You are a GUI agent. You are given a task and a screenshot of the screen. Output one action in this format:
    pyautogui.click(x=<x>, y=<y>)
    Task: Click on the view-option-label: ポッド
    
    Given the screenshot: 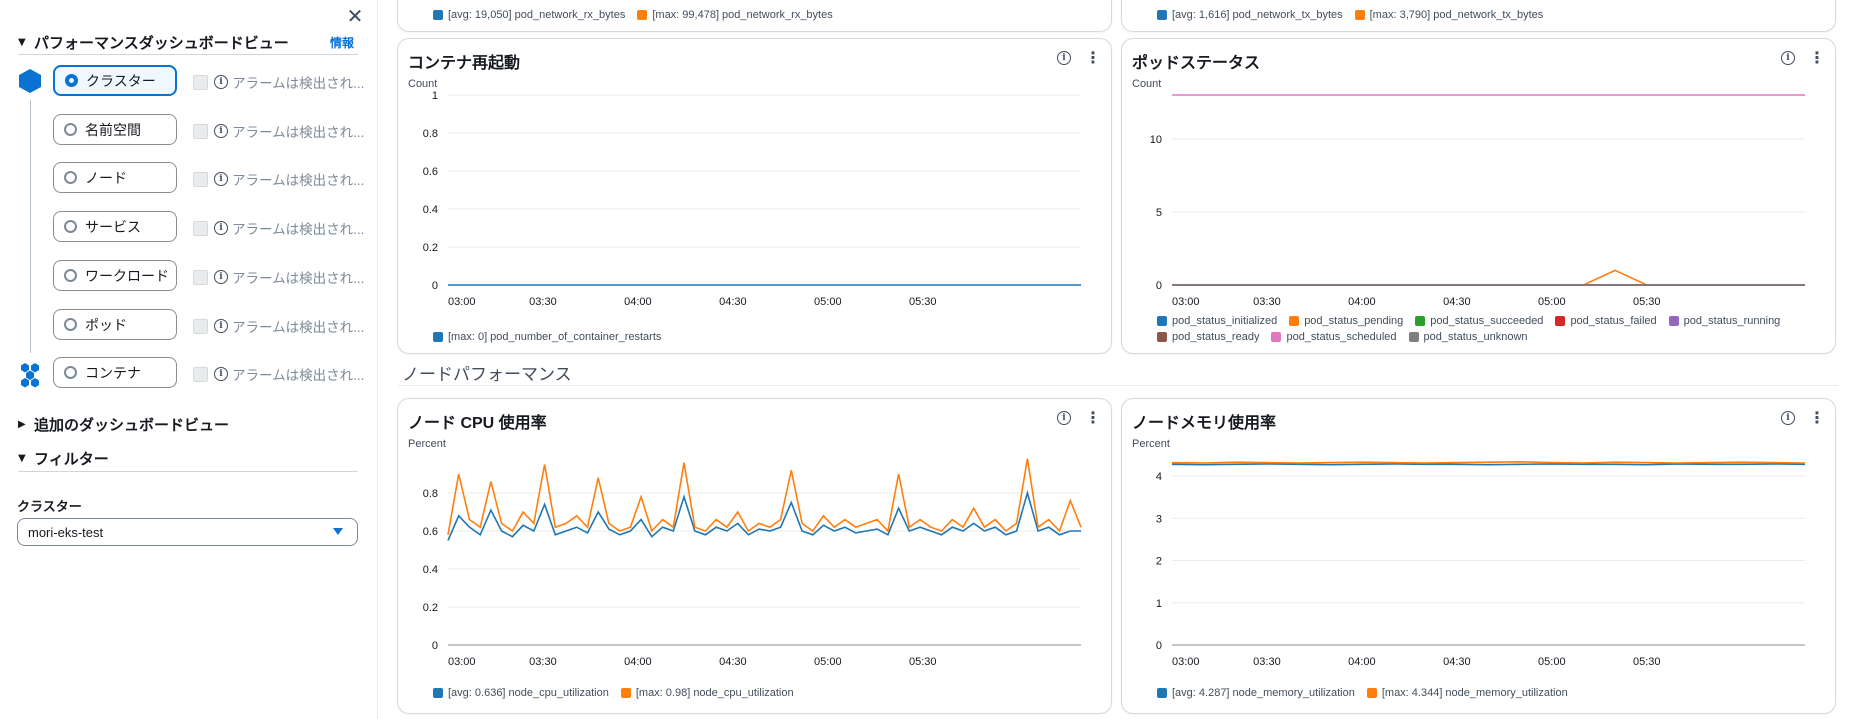 What is the action you would take?
    pyautogui.click(x=106, y=324)
    